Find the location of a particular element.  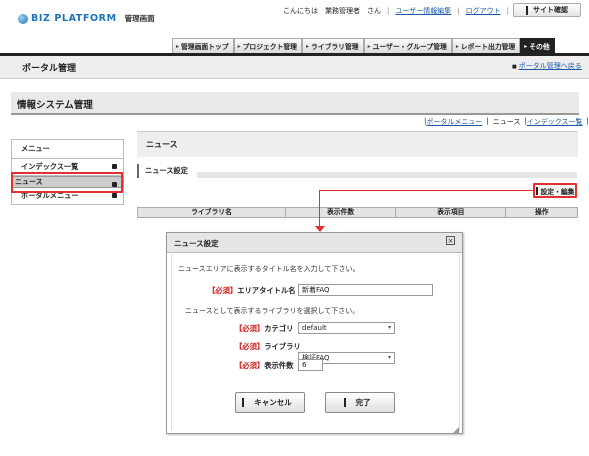

content-header-bar is located at coordinates (357, 144).